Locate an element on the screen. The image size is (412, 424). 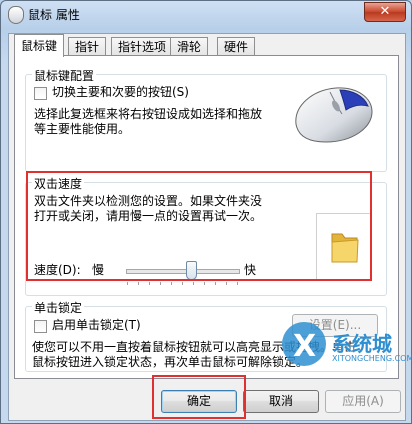
tab-wheel: 滑轮 is located at coordinates (189, 46).